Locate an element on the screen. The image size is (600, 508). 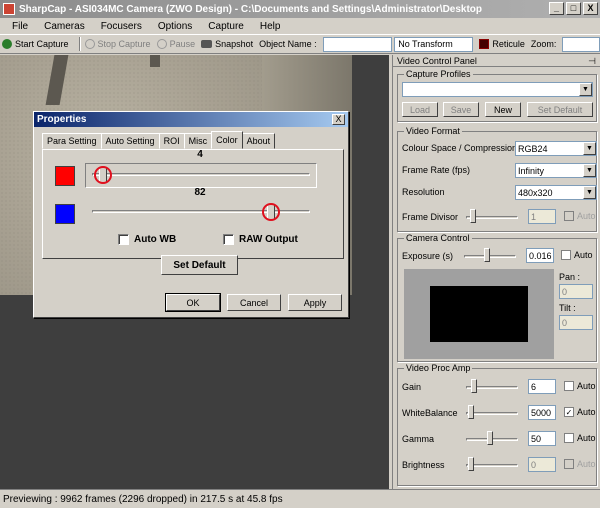
pause-icon is located at coordinates (161, 44).